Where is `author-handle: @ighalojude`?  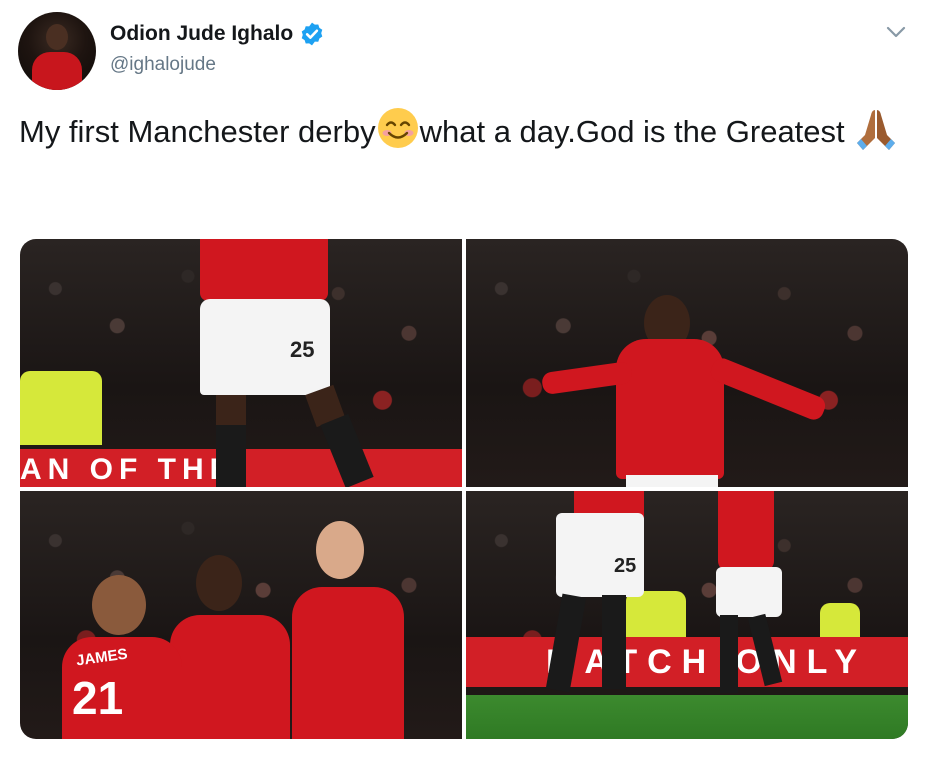
author-handle: @ighalojude is located at coordinates (217, 65).